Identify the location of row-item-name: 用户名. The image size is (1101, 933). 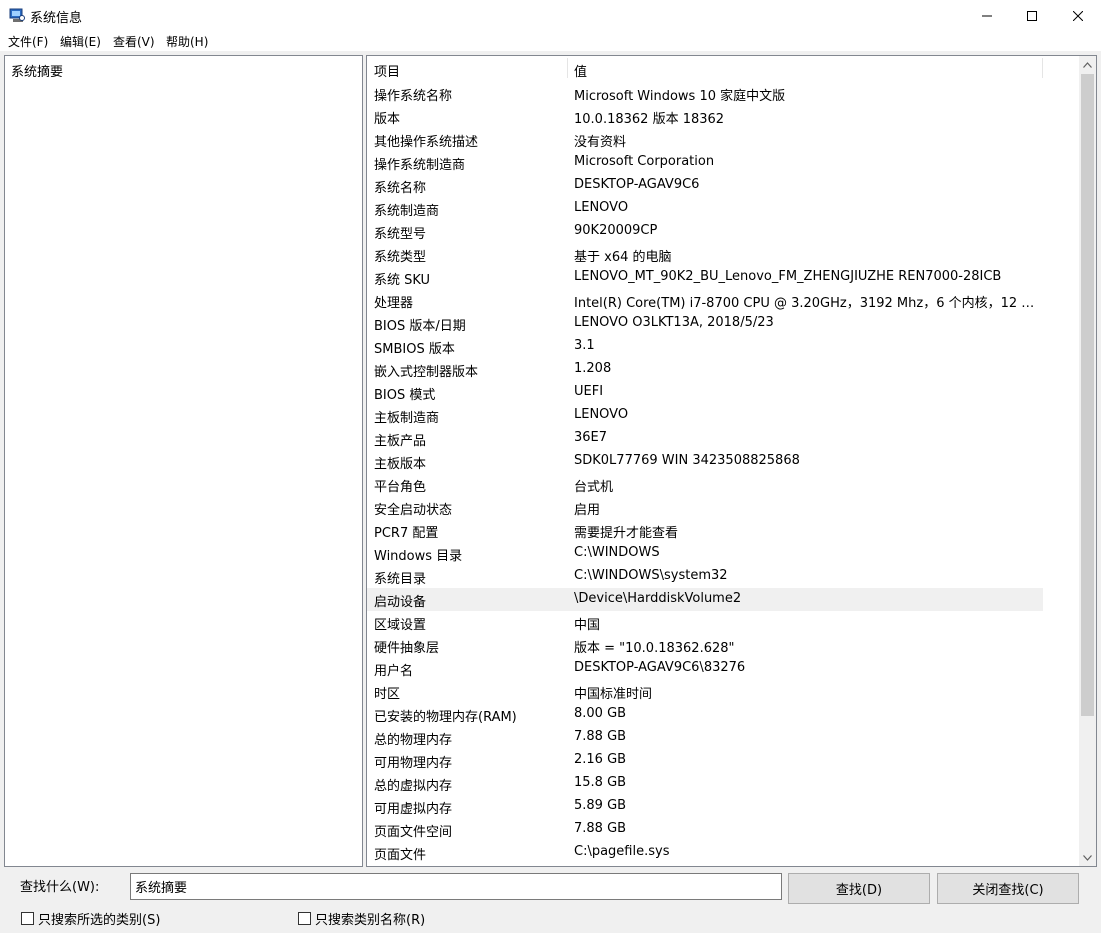
(394, 671).